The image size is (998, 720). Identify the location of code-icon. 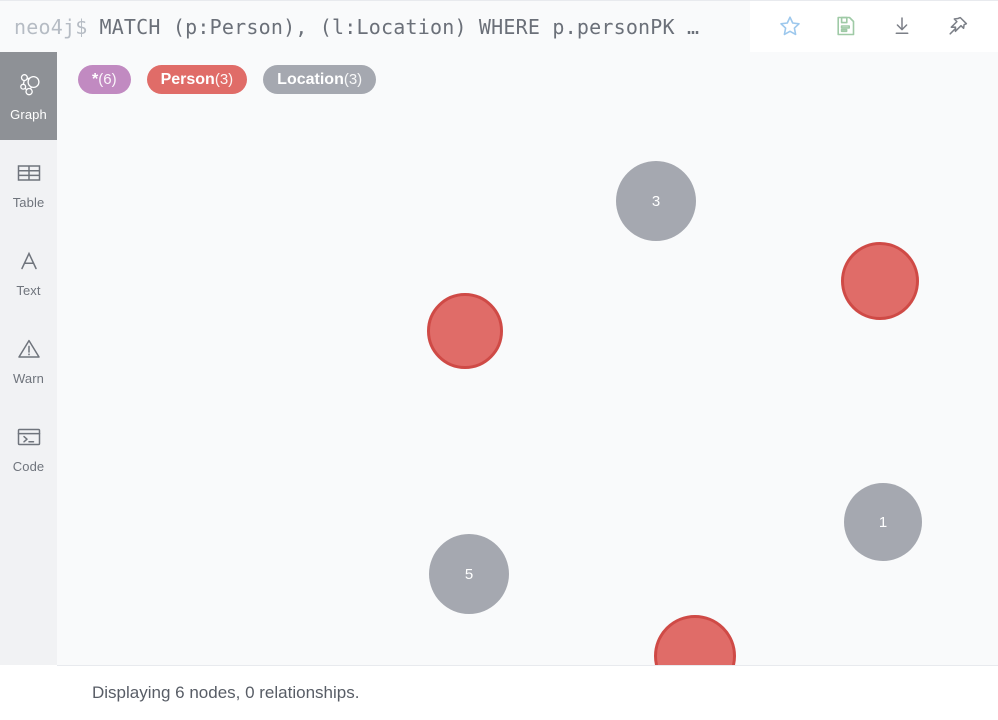
(29, 437).